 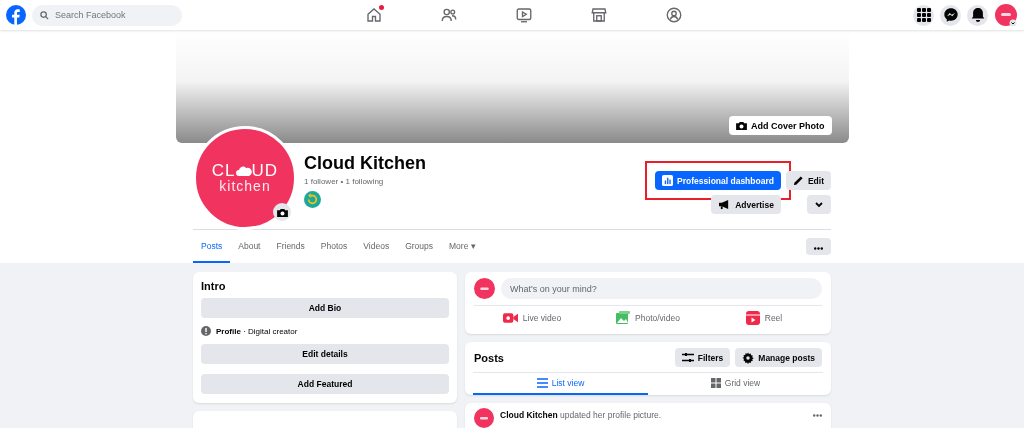 I want to click on chevron-down-icon, so click(x=819, y=204).